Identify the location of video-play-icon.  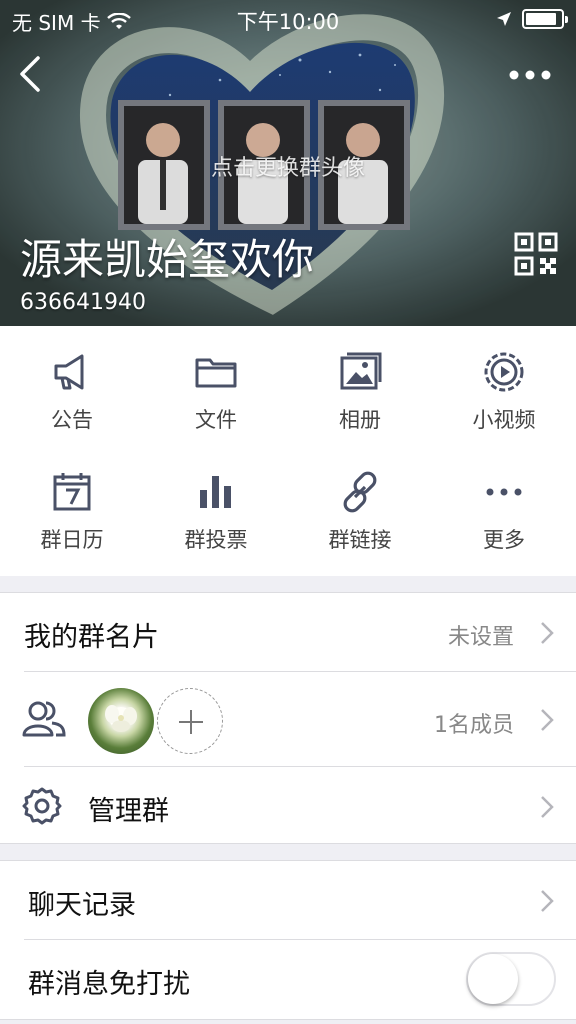
(504, 372).